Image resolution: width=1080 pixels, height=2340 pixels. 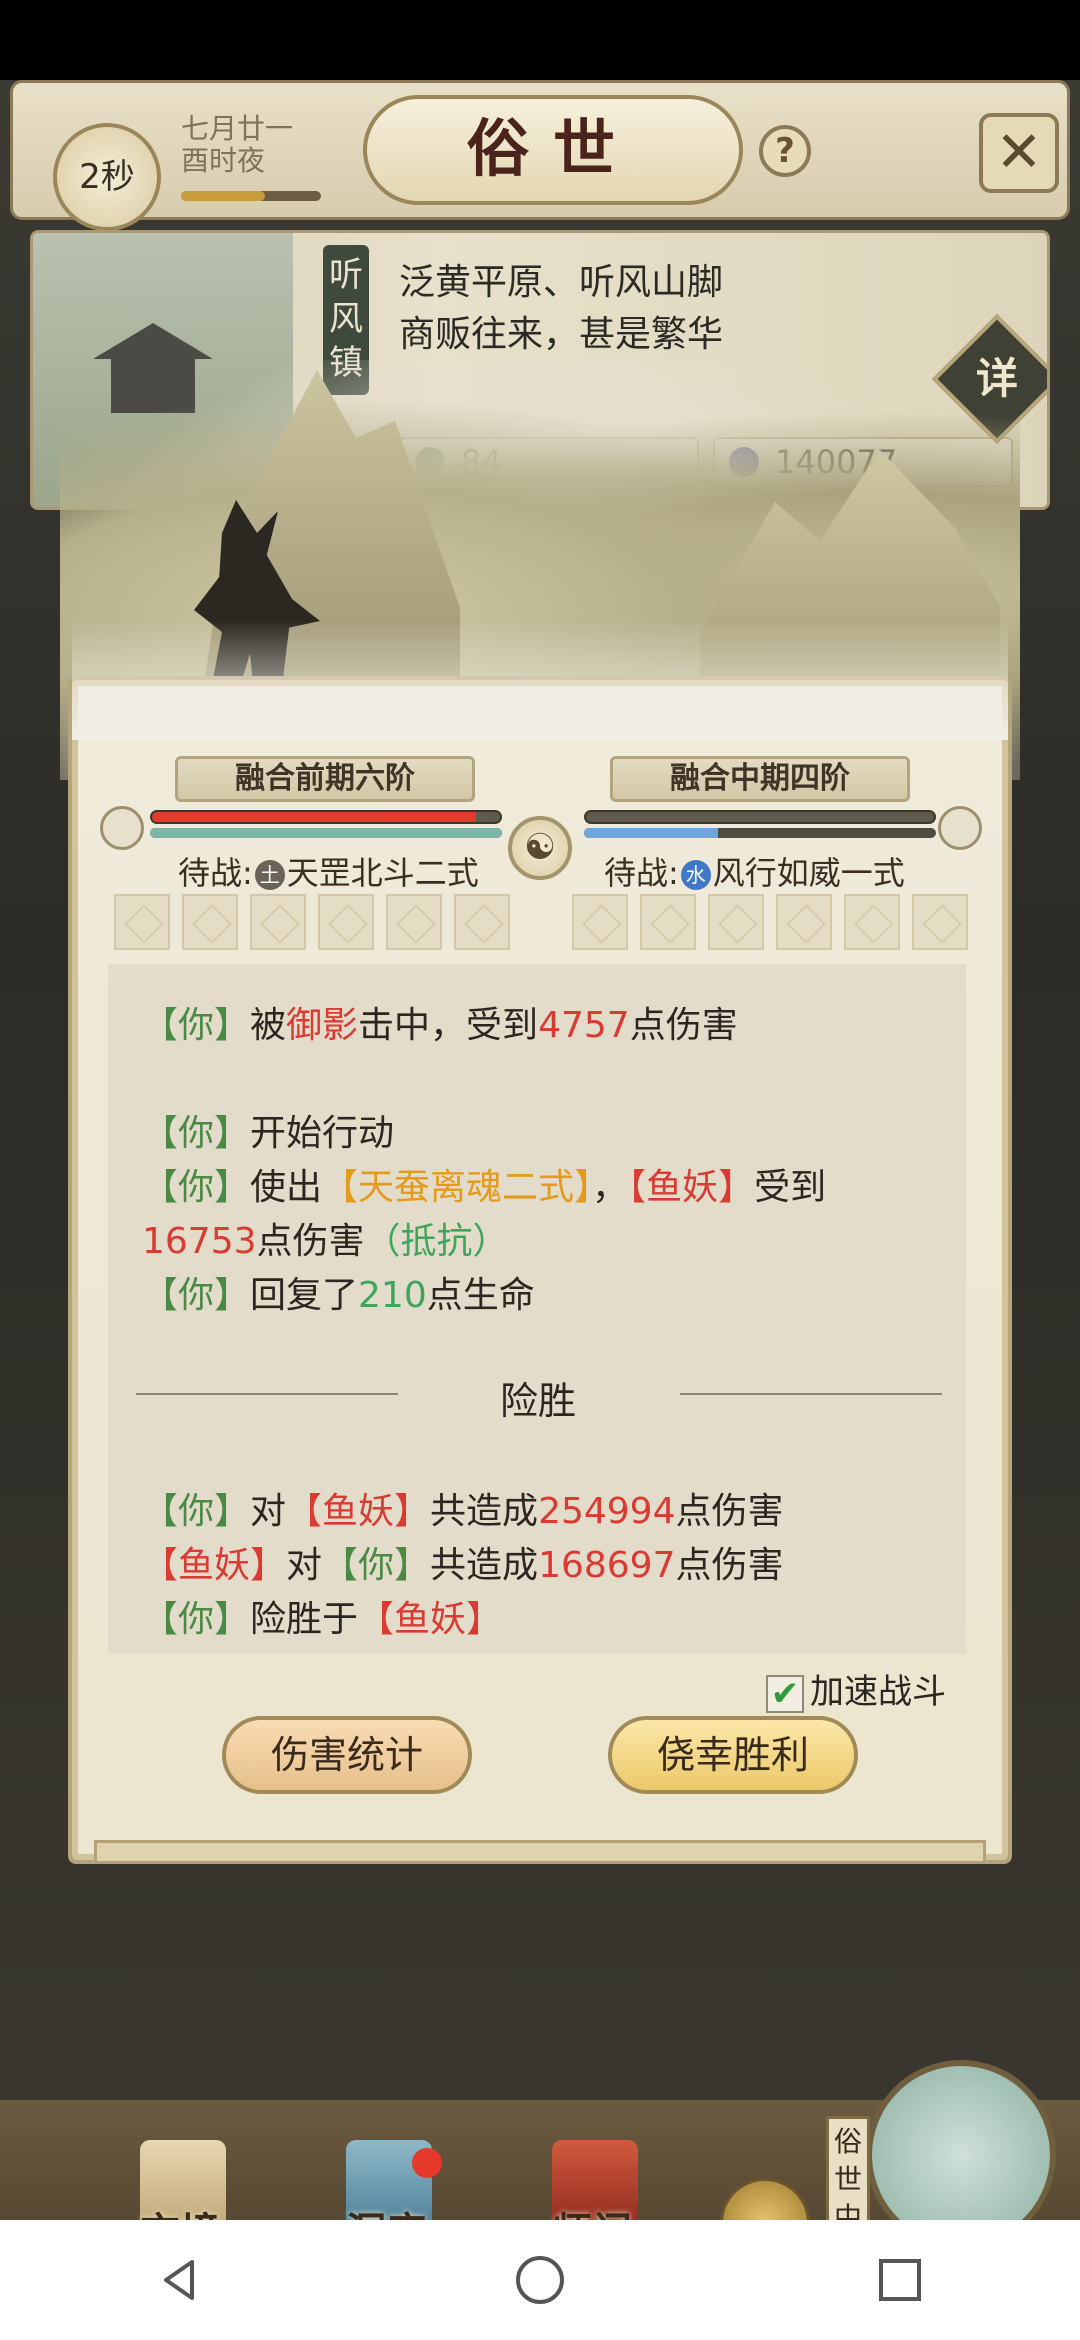 I want to click on page-title: 俗世, so click(x=553, y=150).